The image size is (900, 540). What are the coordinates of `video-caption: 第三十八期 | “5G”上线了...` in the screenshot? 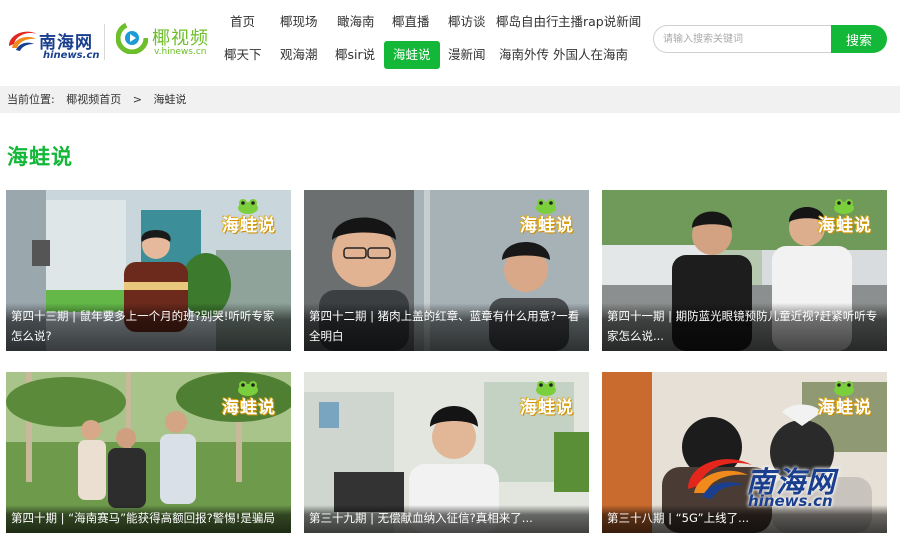 It's located at (744, 519).